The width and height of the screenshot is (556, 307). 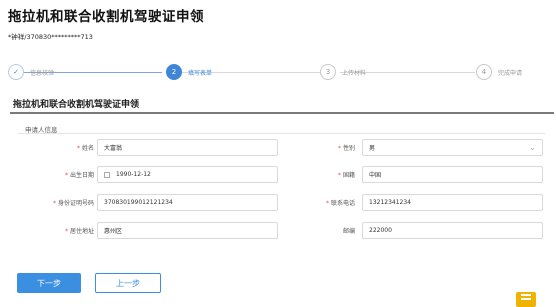 I want to click on step-label: 完成申请, so click(x=510, y=73).